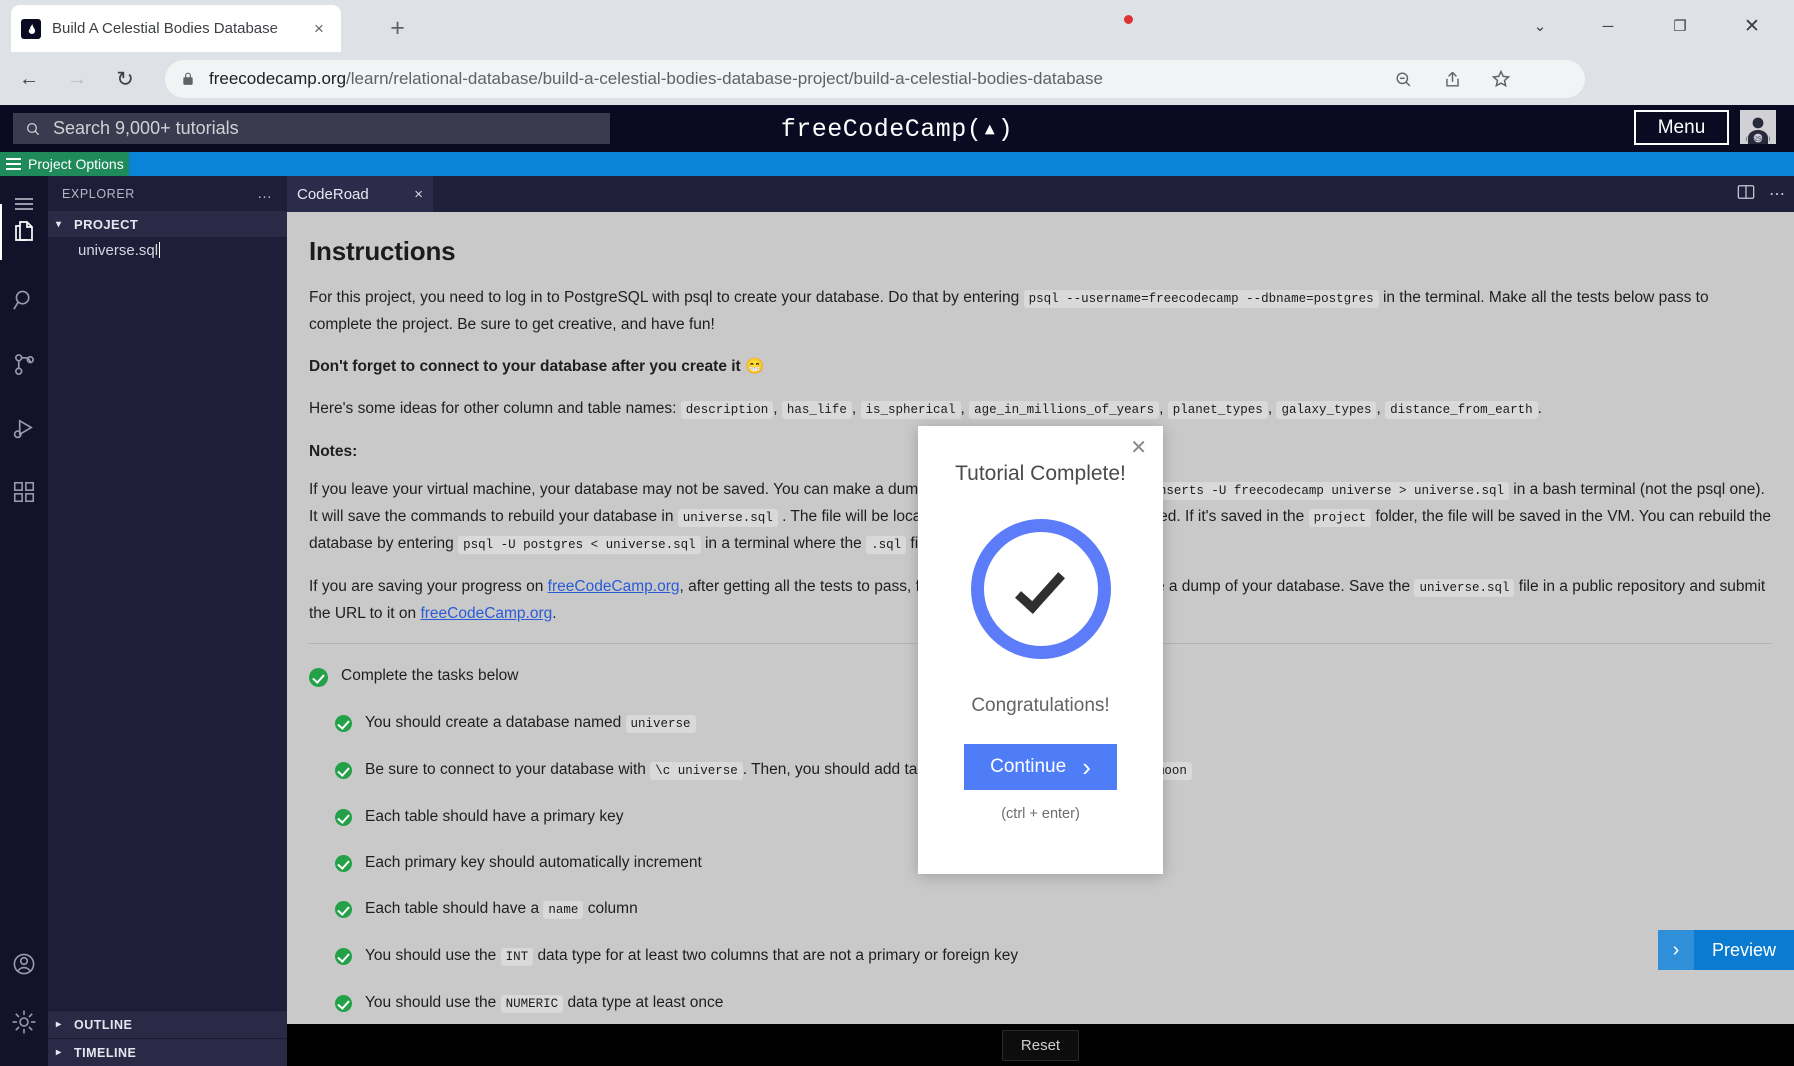  I want to click on code-psql-restore: psql -U postgres < universe.sql, so click(579, 545).